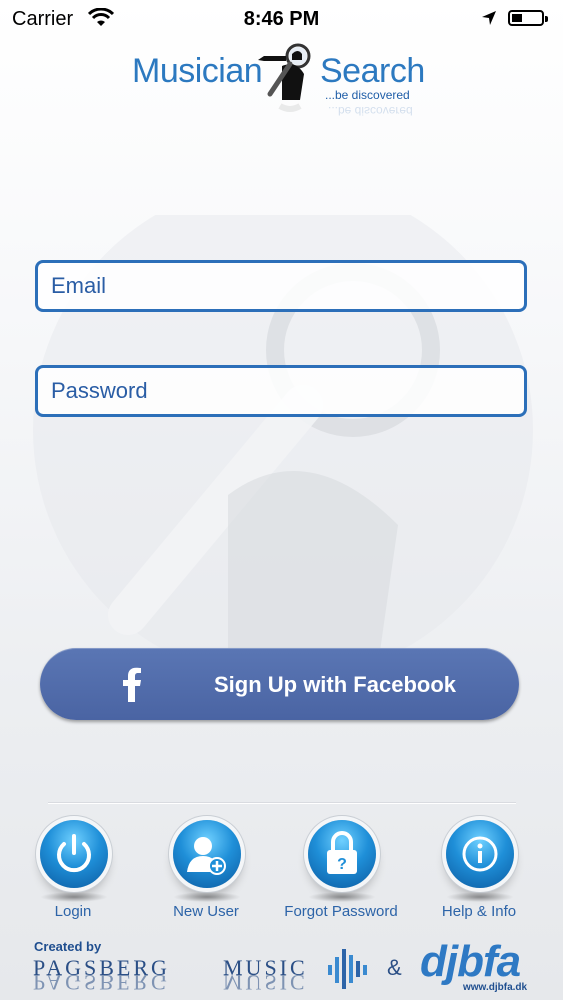  I want to click on facebook-f-icon, so click(132, 684).